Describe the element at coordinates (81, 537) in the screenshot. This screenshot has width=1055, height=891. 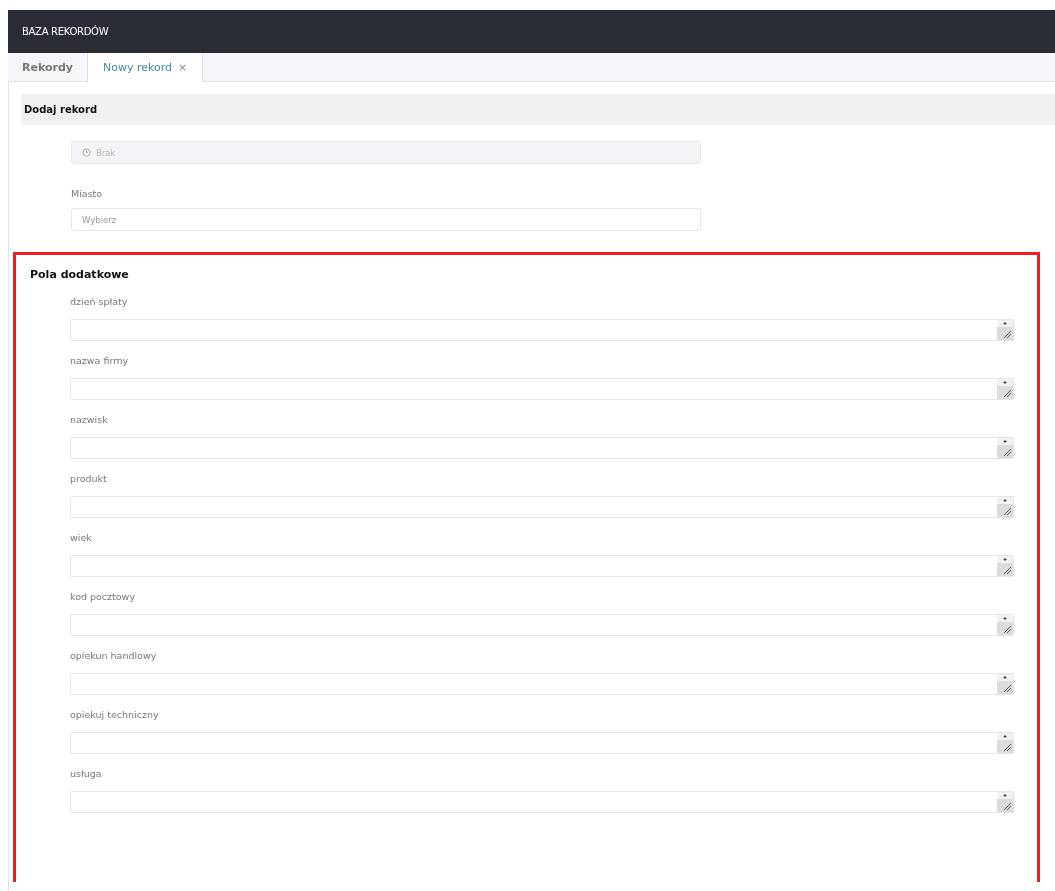
I see `field-label: wiek` at that location.